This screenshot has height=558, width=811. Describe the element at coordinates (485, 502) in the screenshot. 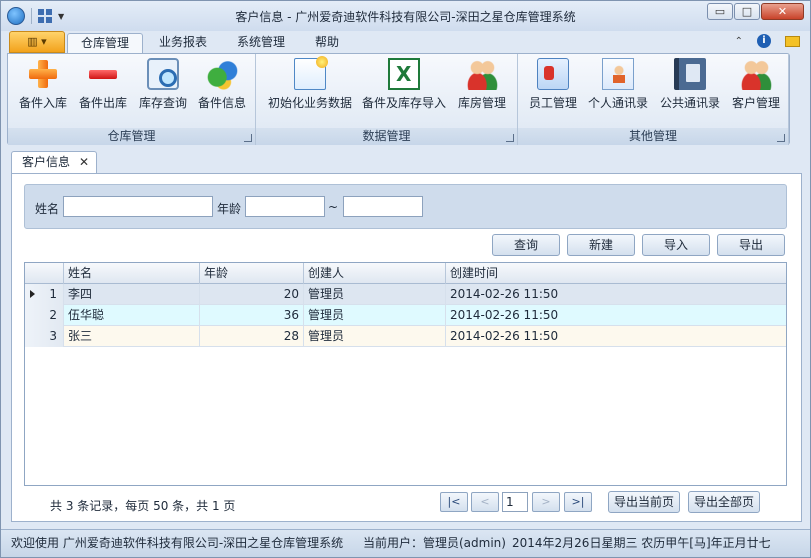

I see `prev-page-button: <` at that location.